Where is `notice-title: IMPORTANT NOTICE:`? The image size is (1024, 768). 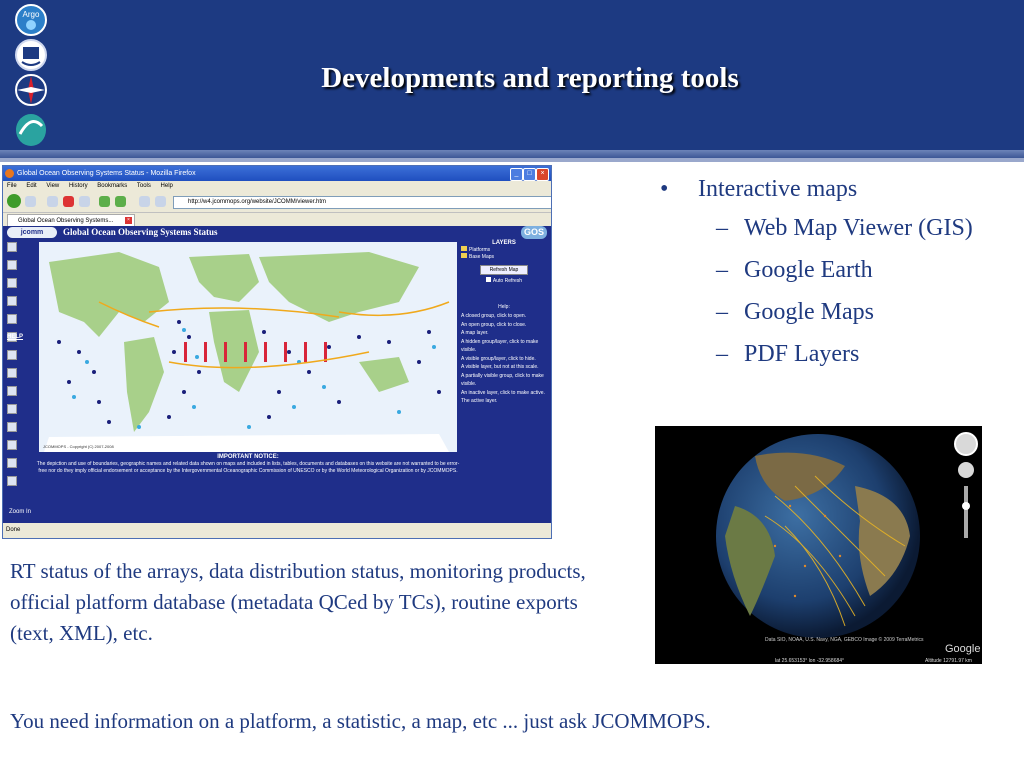
notice-title: IMPORTANT NOTICE: is located at coordinates (248, 457).